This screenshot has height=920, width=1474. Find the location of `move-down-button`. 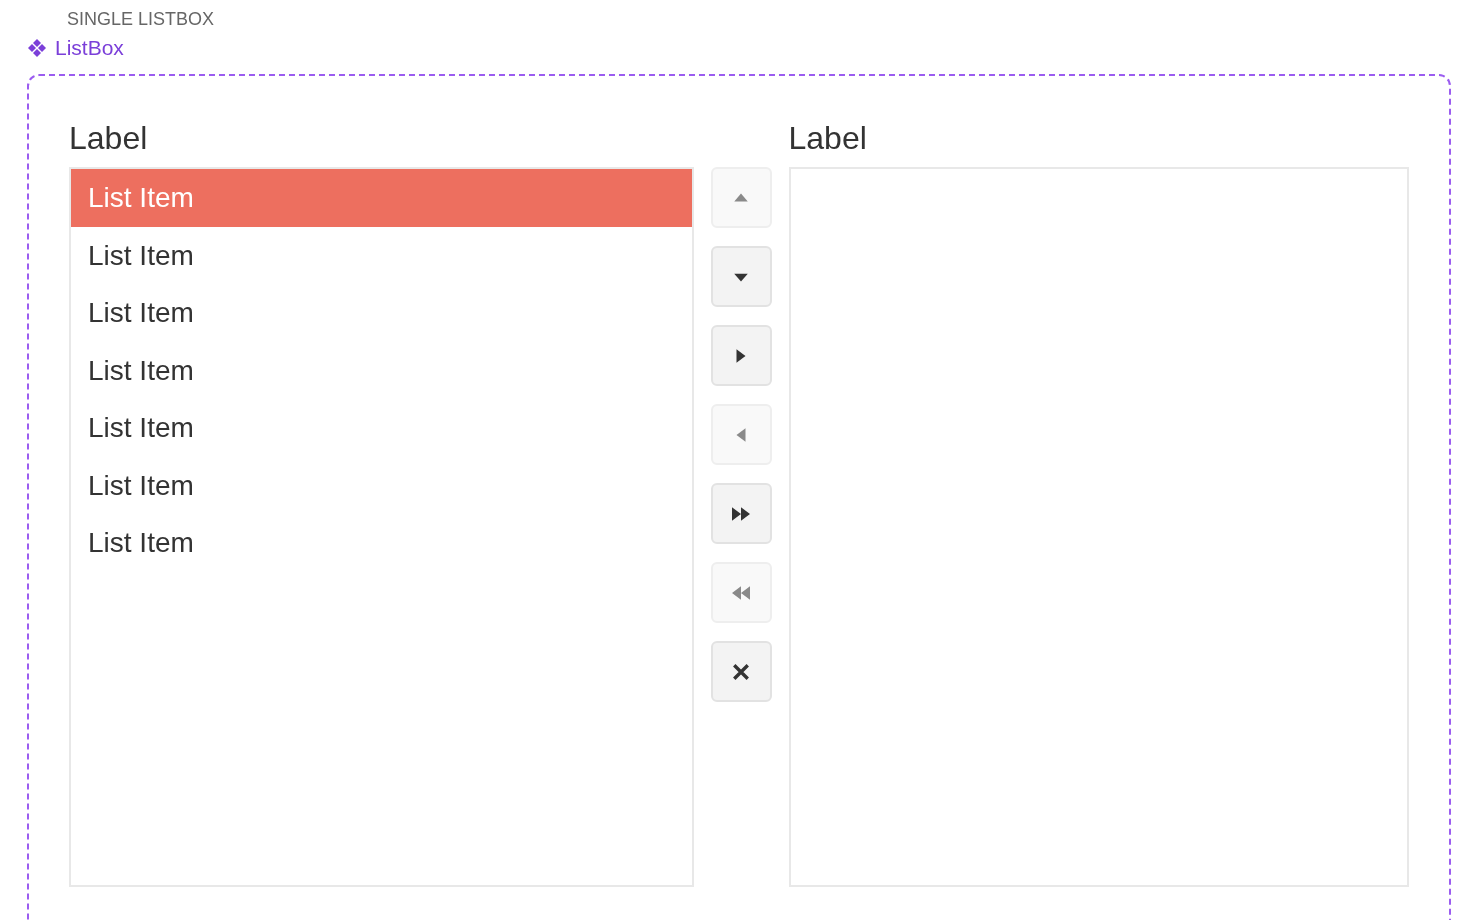

move-down-button is located at coordinates (741, 276).